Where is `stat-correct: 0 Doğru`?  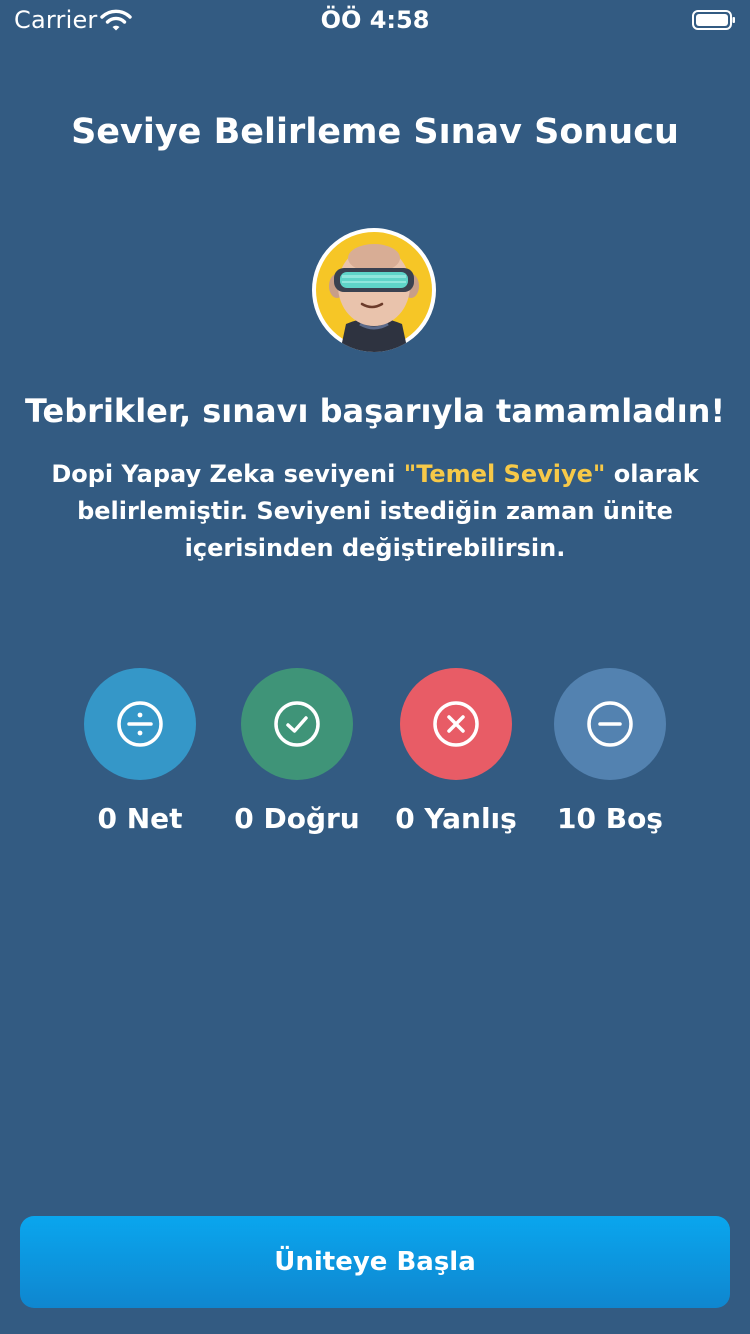
stat-correct: 0 Doğru is located at coordinates (297, 751).